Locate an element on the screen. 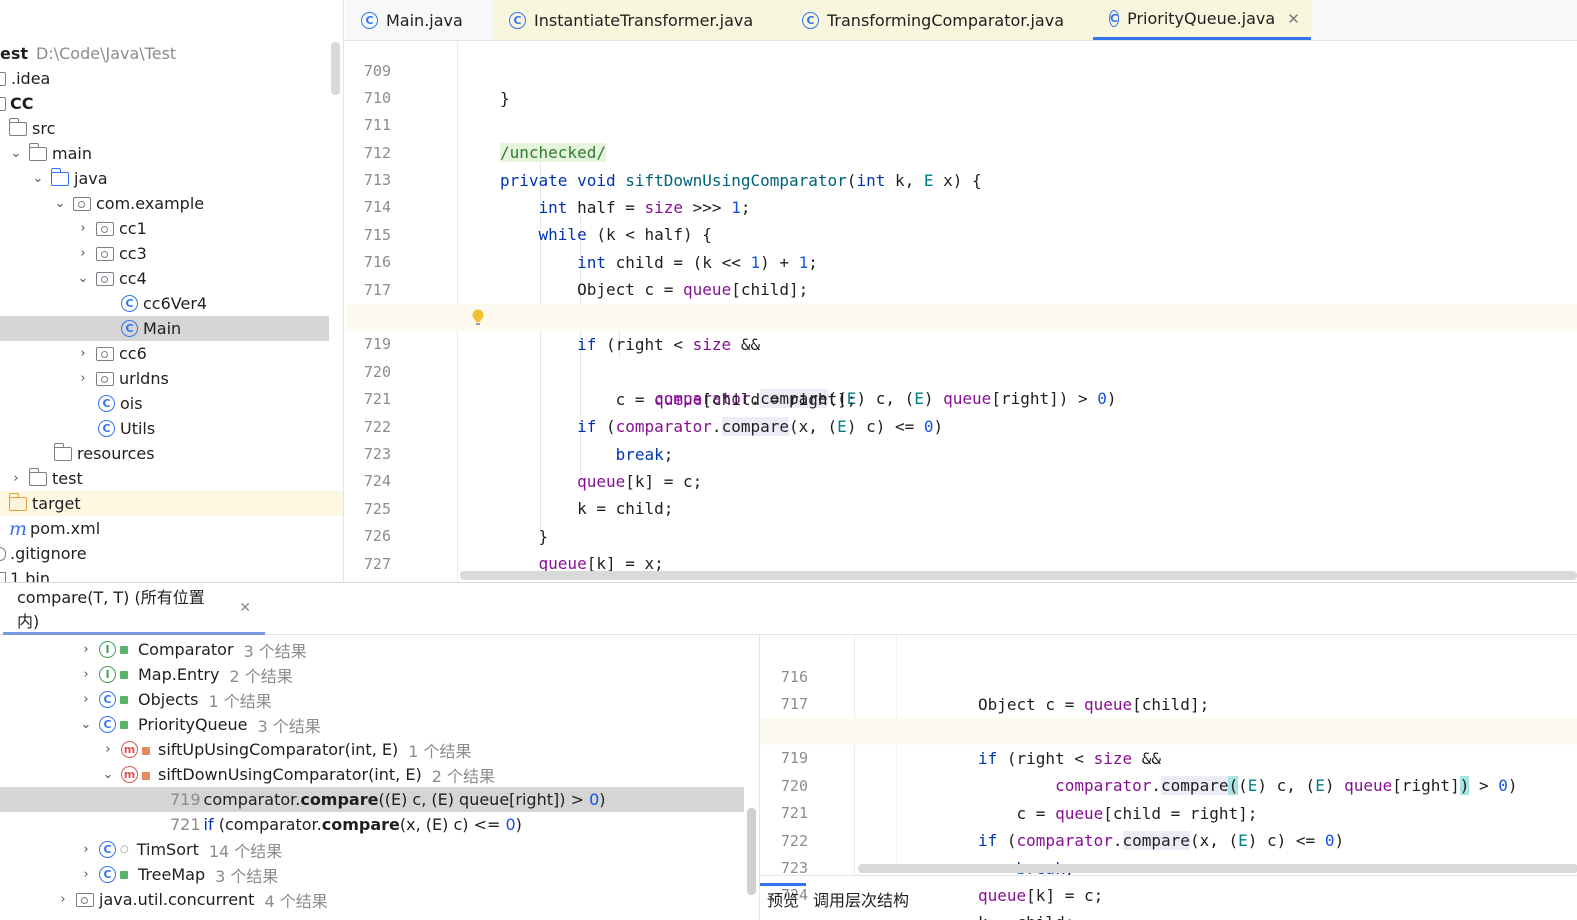 This screenshot has width=1577, height=920. result-node-java-util-concurrent: › java.util.concurrent 4 个结果 is located at coordinates (379, 899).